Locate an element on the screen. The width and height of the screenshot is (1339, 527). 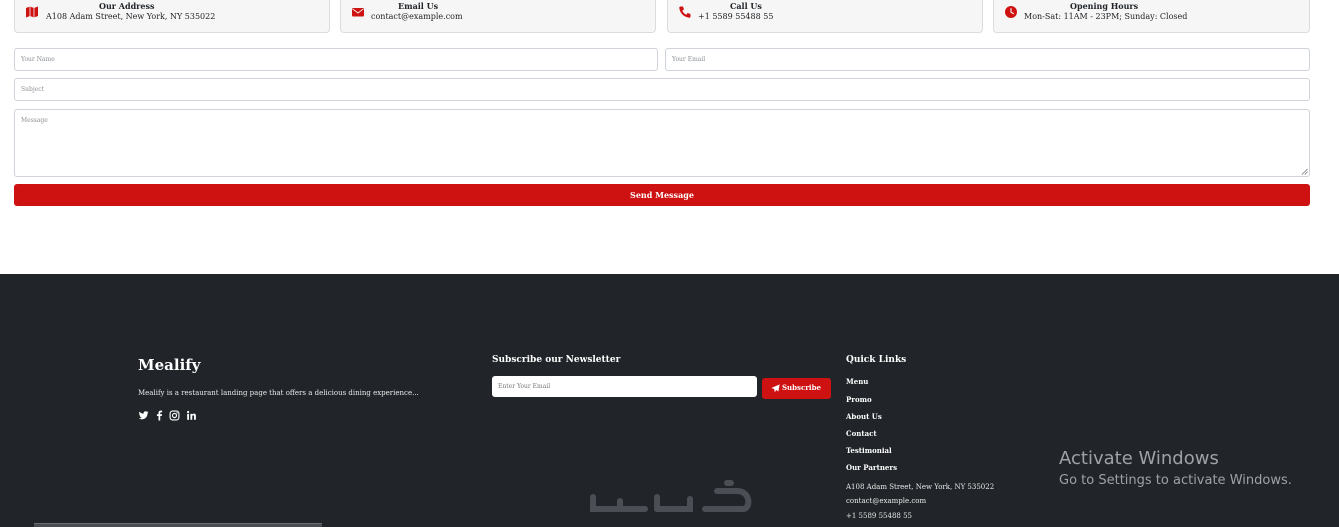
quick-links-heading: Quick Links is located at coordinates (876, 360).